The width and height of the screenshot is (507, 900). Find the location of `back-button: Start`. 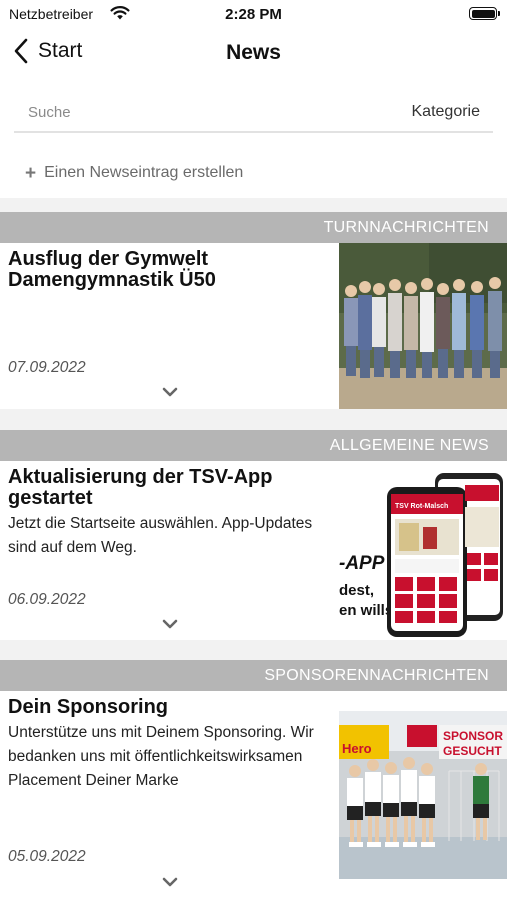

back-button: Start is located at coordinates (48, 51).